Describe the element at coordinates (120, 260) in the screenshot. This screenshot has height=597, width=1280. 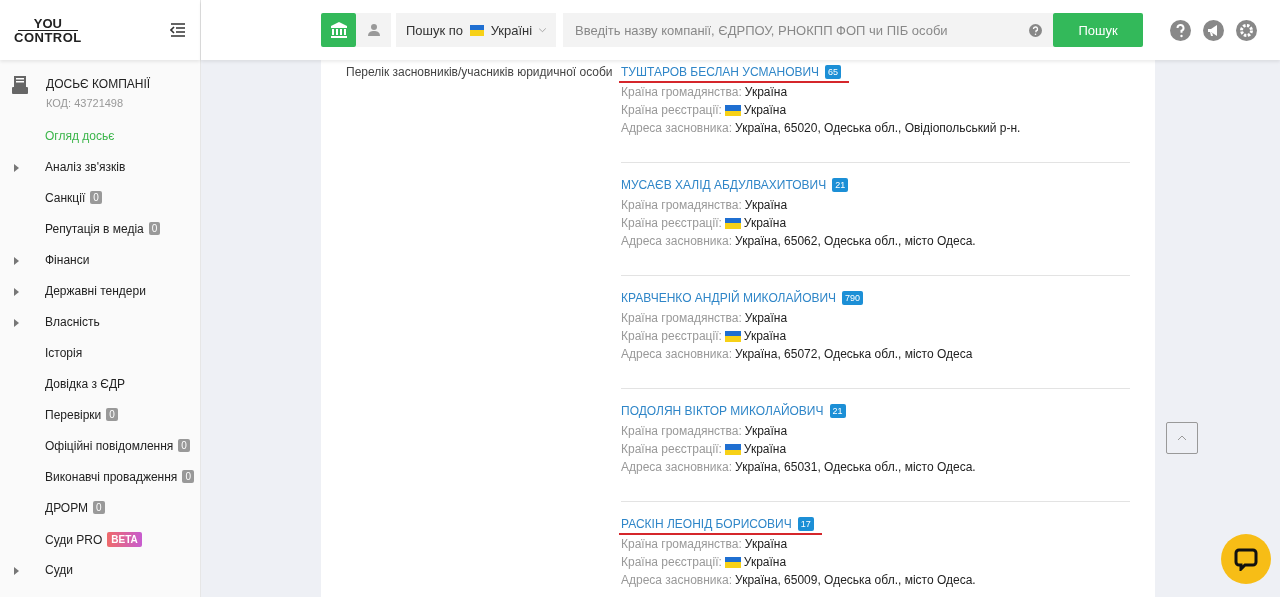
I see `sidebar-item: Фінанси` at that location.